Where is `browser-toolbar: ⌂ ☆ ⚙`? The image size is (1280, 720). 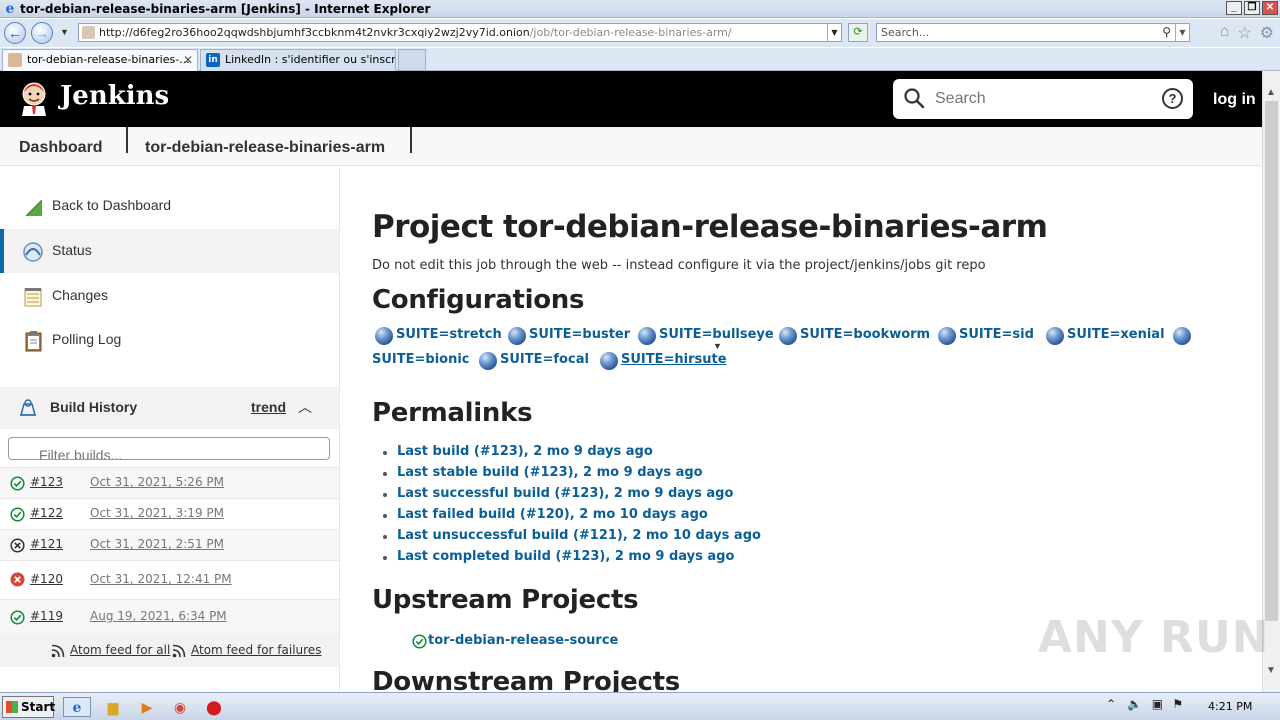
browser-toolbar: ⌂ ☆ ⚙ is located at coordinates (1247, 33).